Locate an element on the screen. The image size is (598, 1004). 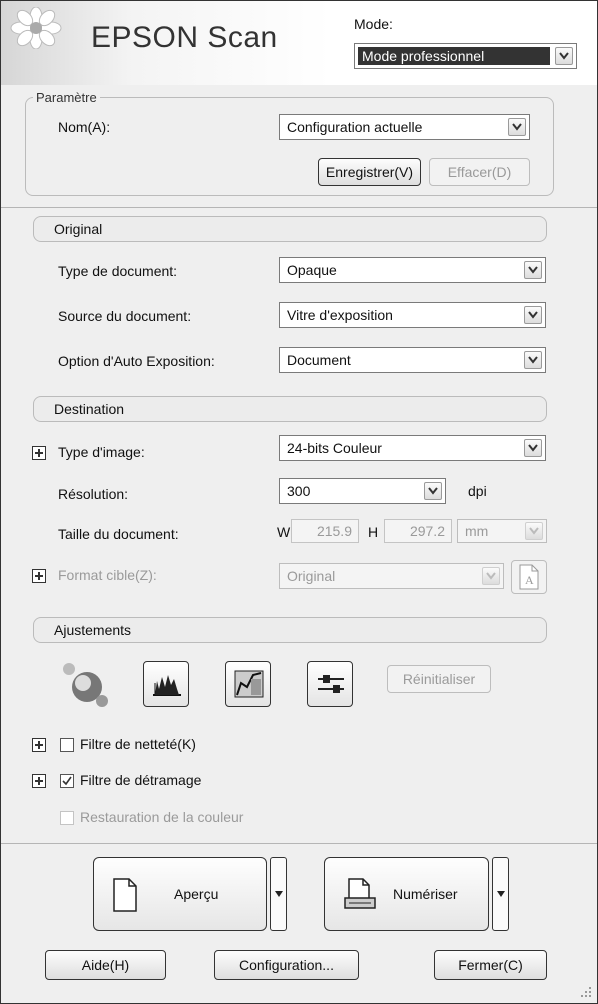
sharpen-label: Filtre de netteté(K) is located at coordinates (138, 744).